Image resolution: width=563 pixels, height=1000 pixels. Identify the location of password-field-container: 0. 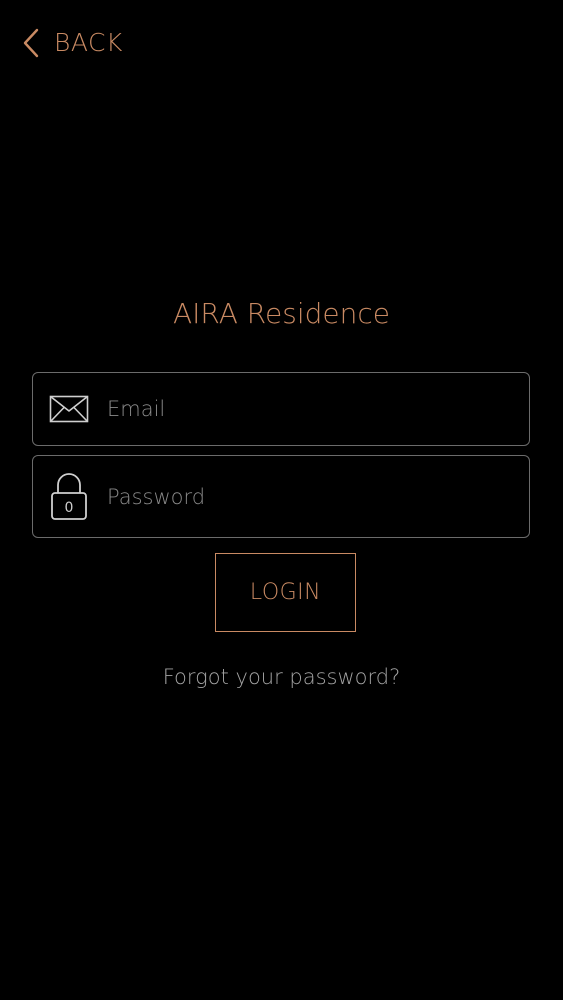
(281, 496).